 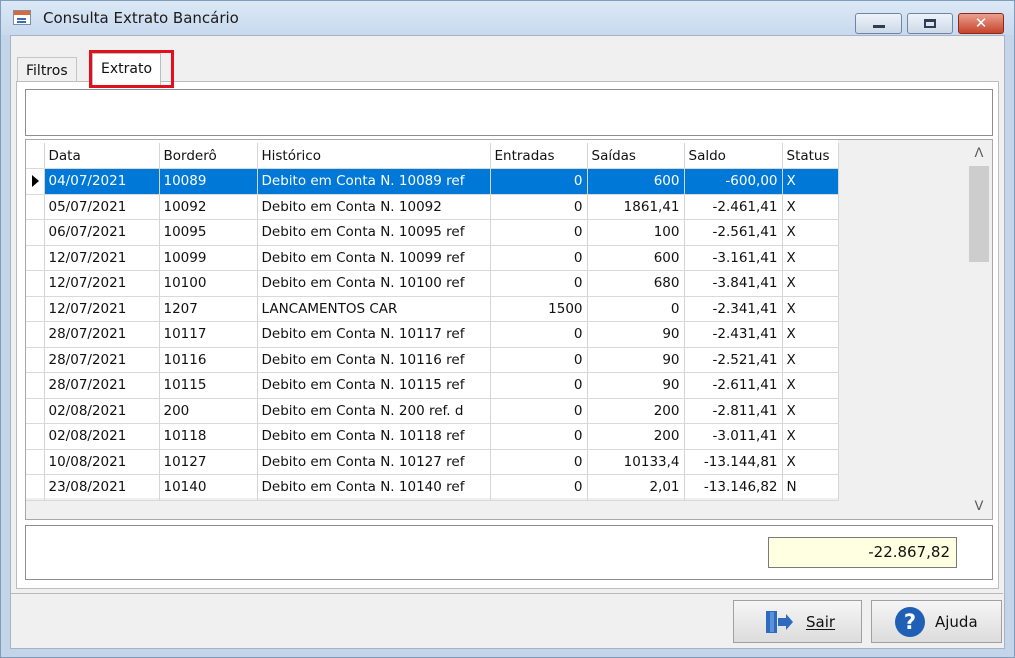 I want to click on cell-historico: LANCAMENTOS CAR, so click(x=374, y=309).